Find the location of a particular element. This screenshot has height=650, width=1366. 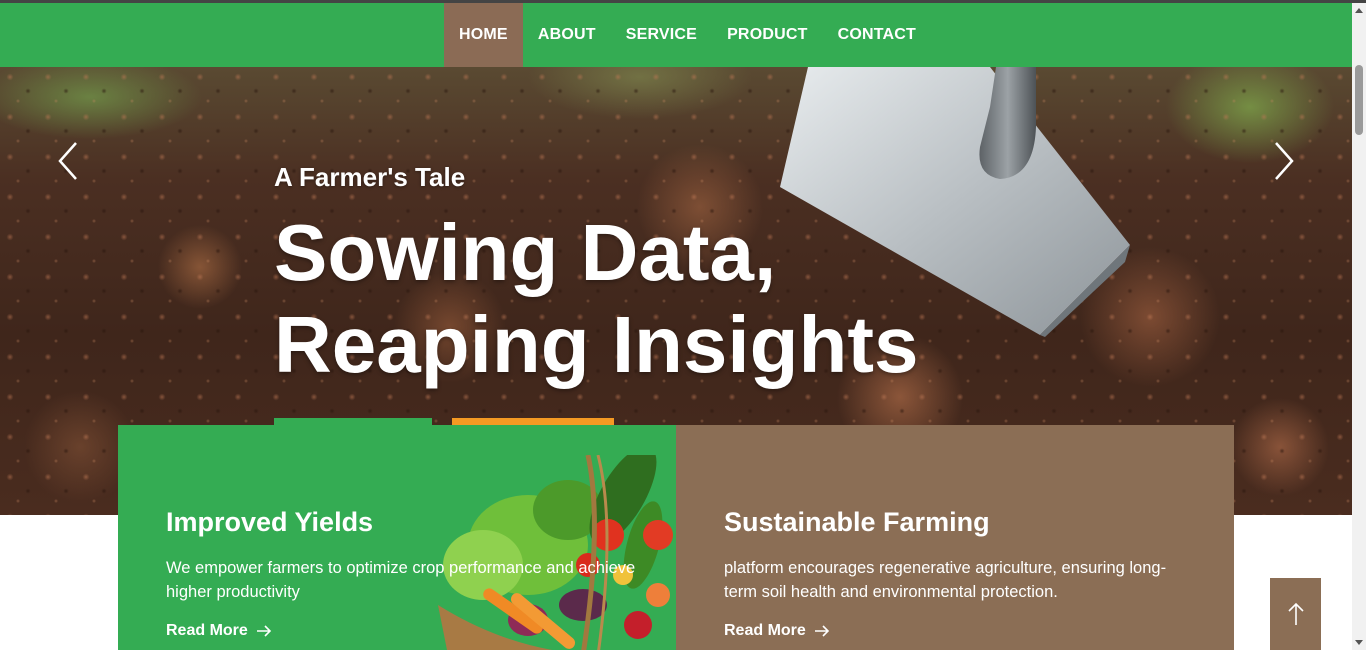

chevron-right-icon is located at coordinates (1284, 161).